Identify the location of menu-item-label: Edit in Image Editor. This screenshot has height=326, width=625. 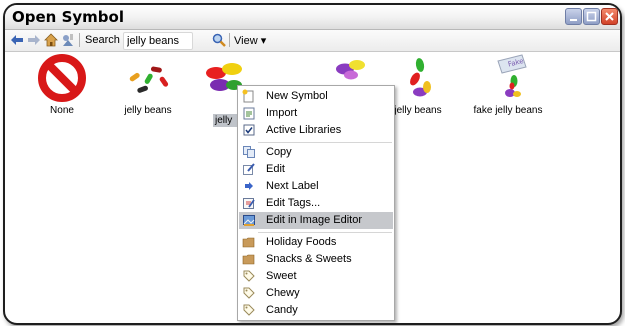
(314, 220).